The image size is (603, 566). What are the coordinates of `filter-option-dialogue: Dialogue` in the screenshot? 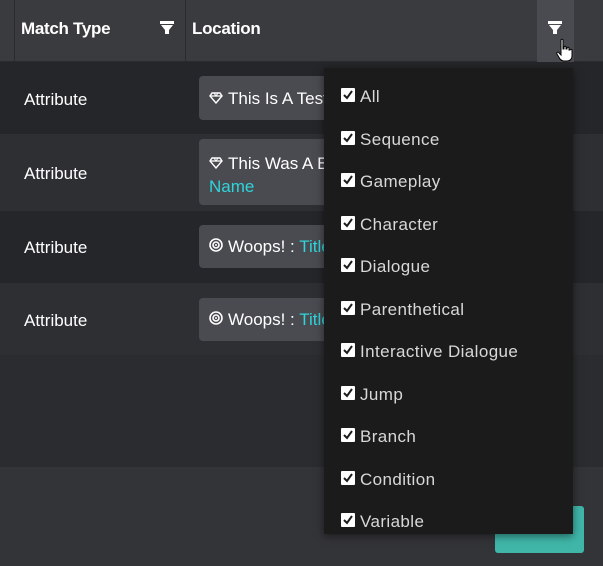 It's located at (448, 267).